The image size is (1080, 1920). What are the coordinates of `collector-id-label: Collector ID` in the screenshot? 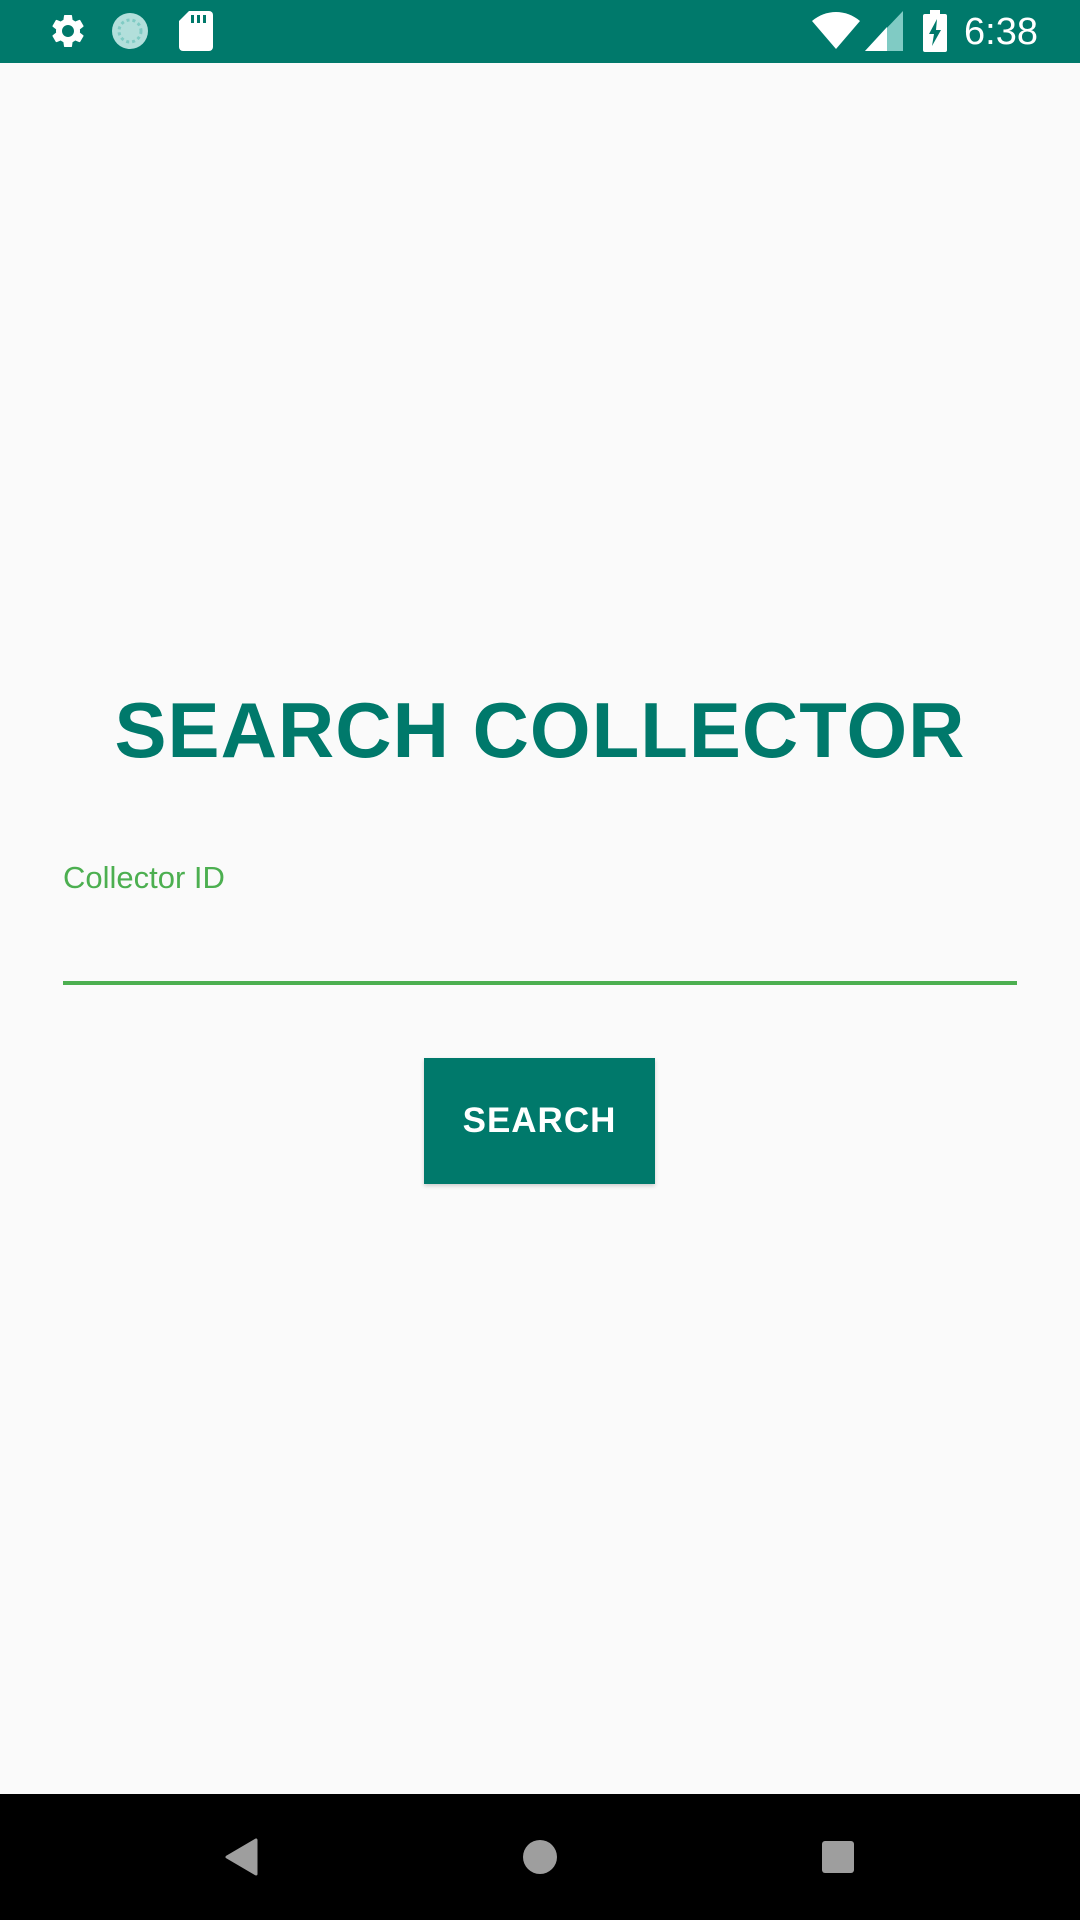 It's located at (144, 877).